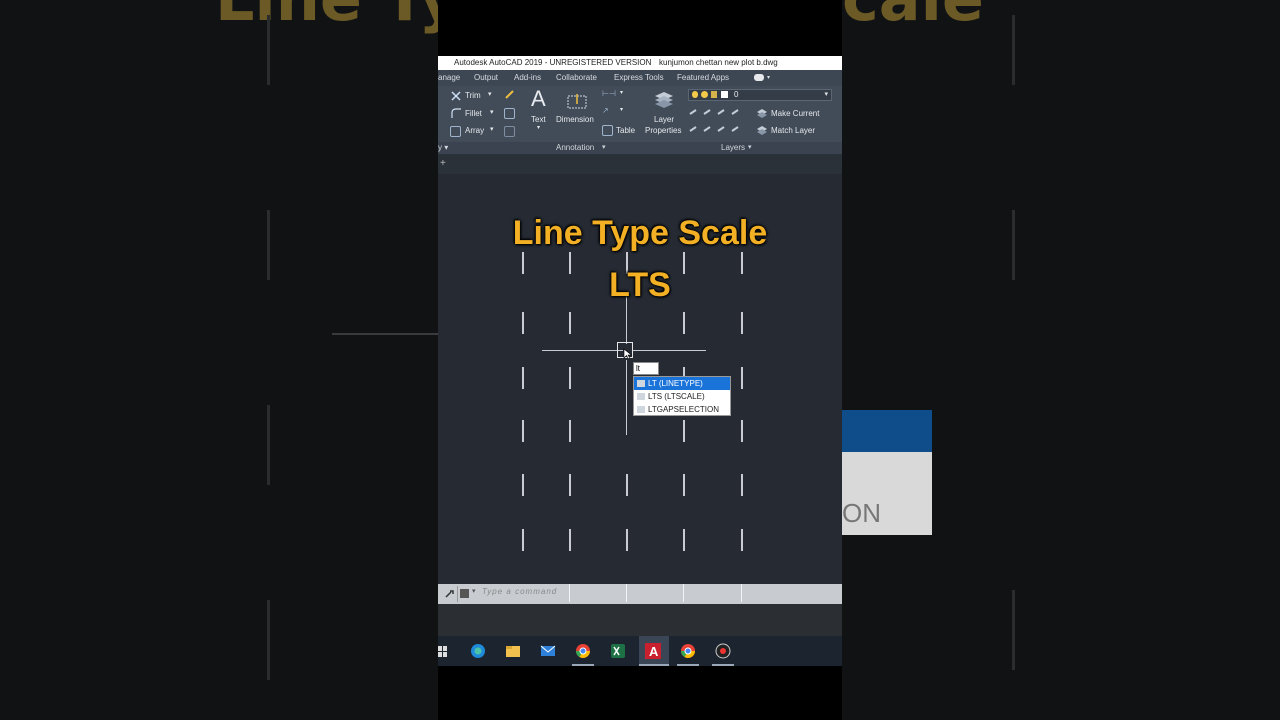 The width and height of the screenshot is (1280, 720). What do you see at coordinates (486, 78) in the screenshot?
I see `tab-output: Output` at bounding box center [486, 78].